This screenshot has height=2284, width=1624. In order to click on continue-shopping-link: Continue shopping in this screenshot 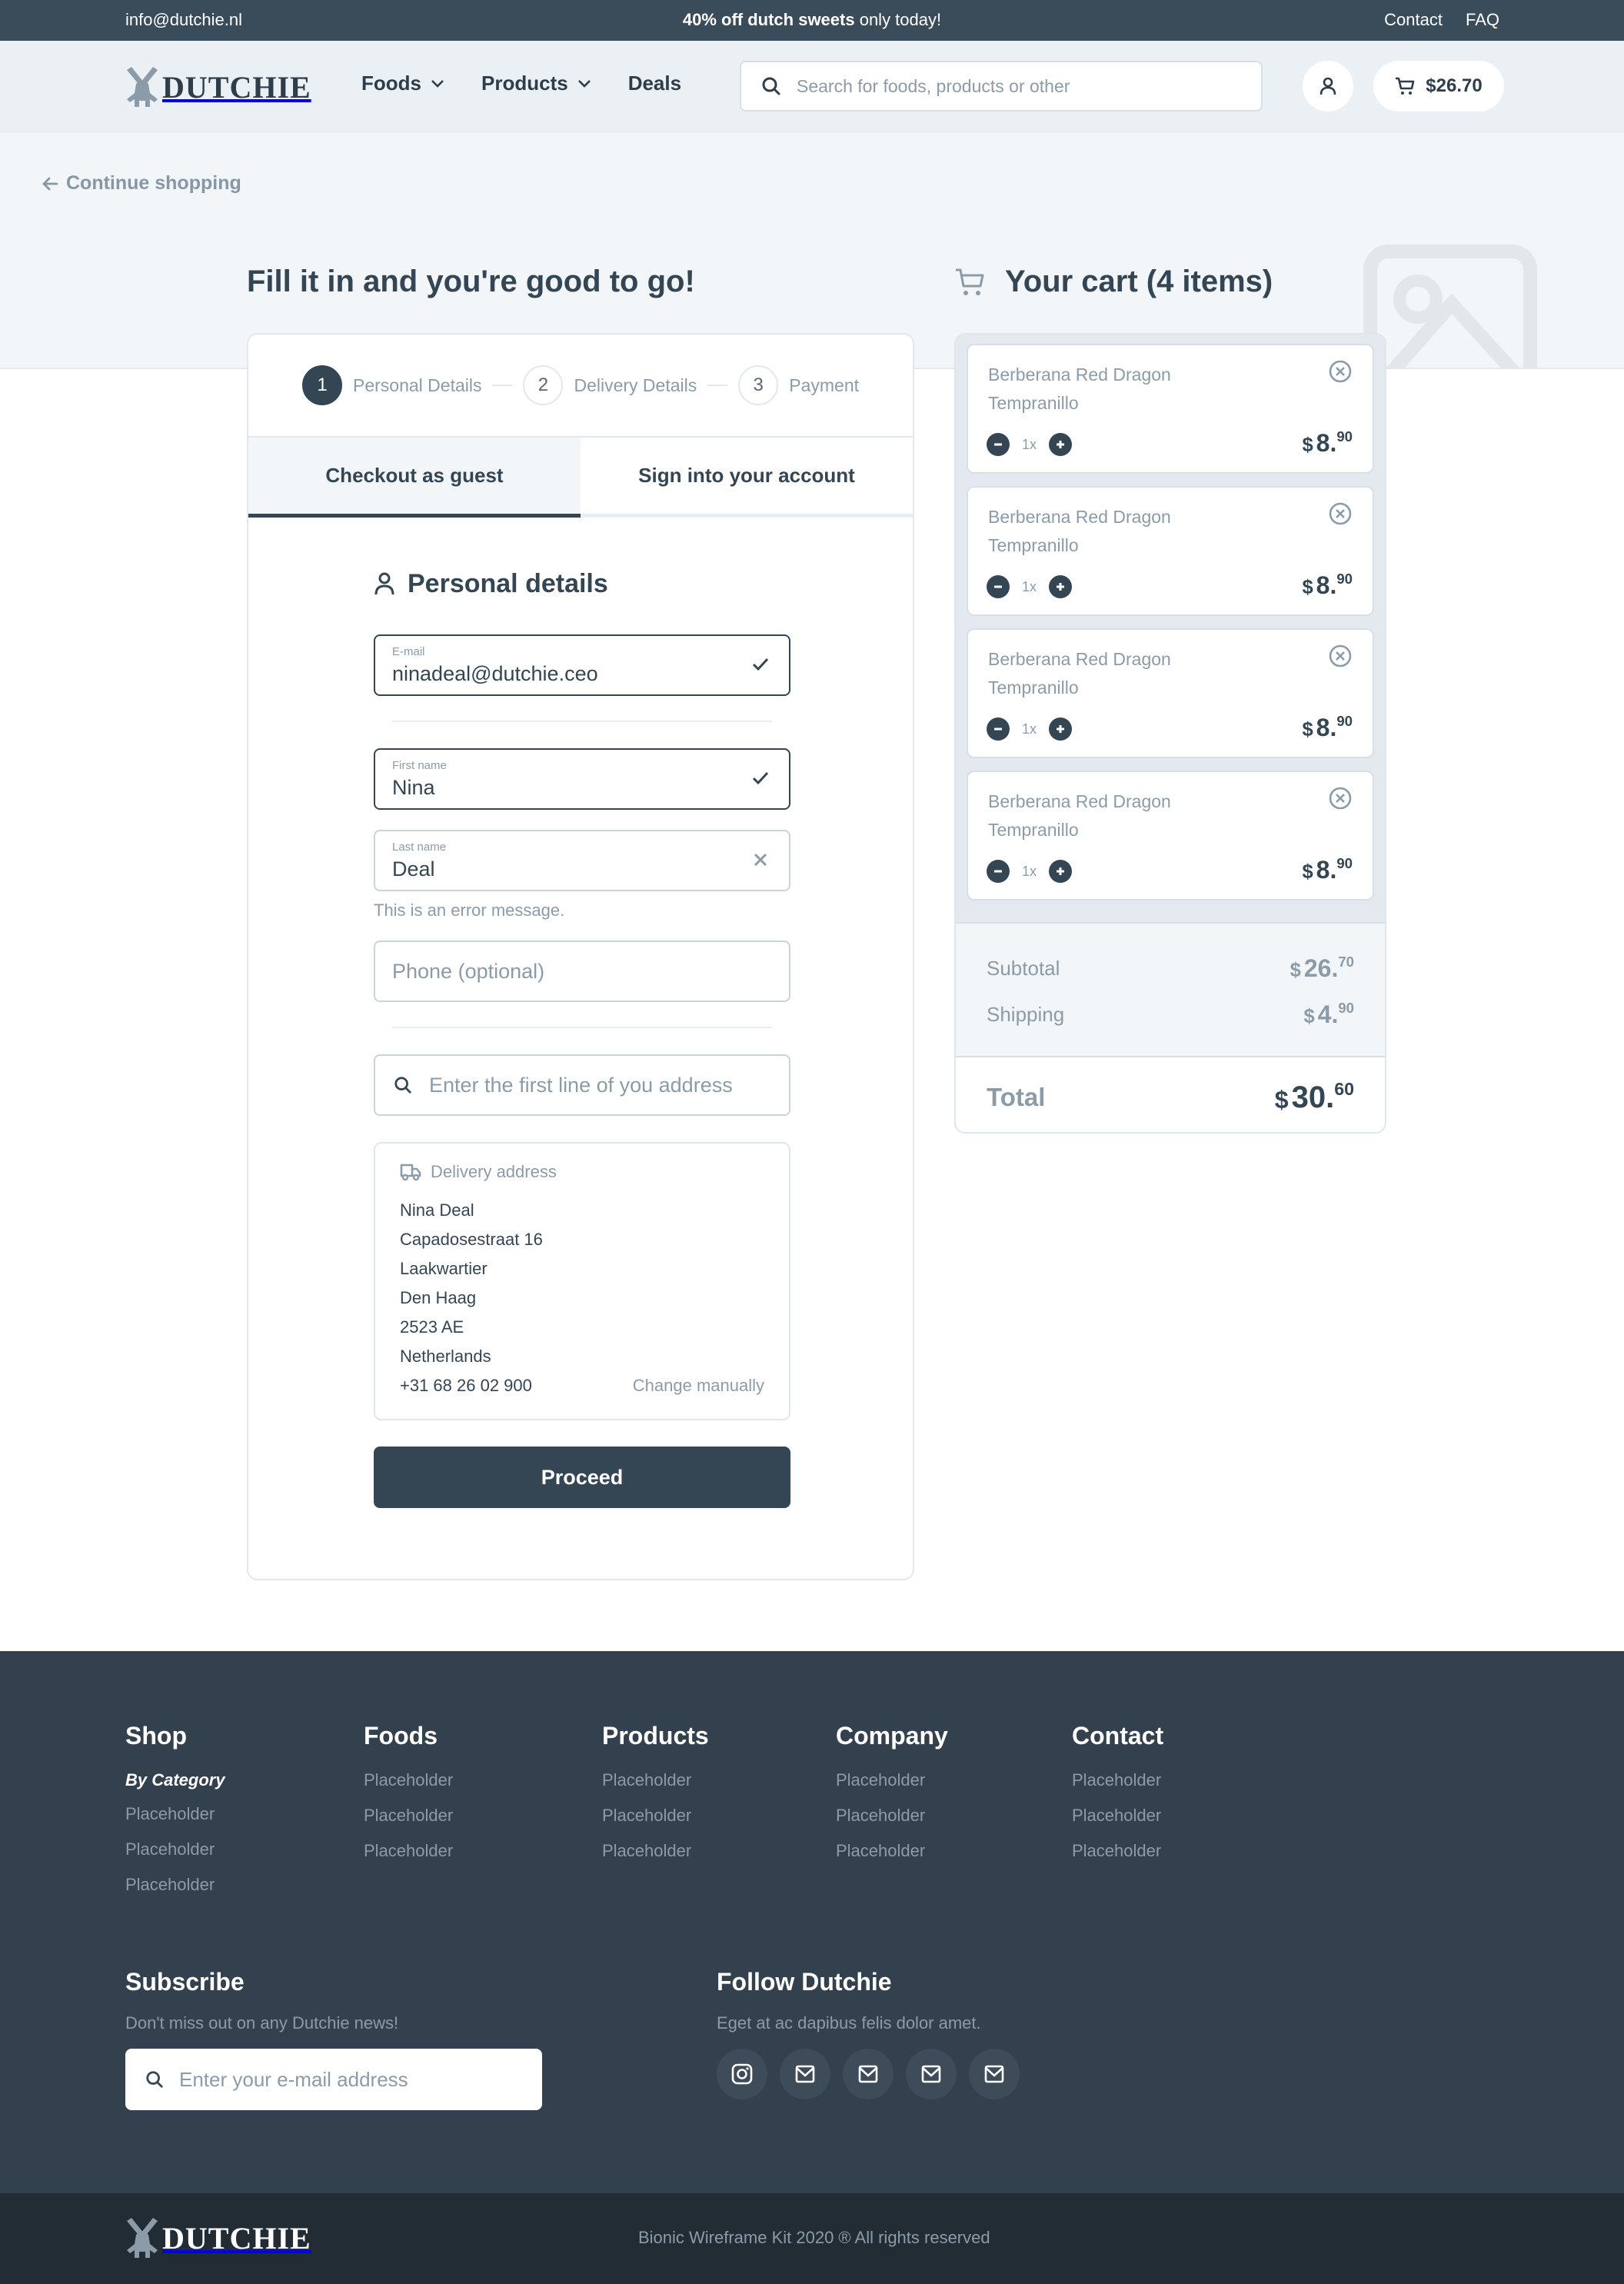, I will do `click(141, 183)`.